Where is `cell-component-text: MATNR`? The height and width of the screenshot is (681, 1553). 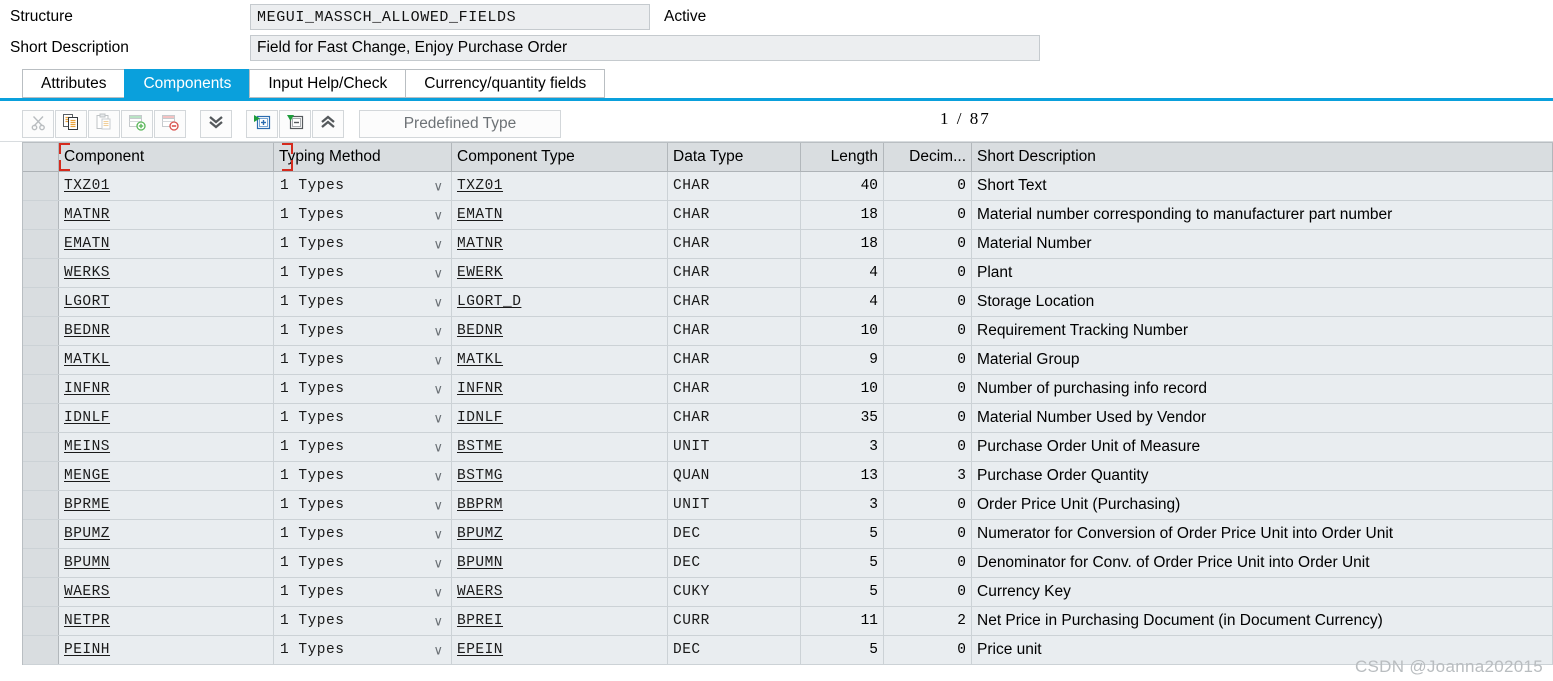
cell-component-text: MATNR is located at coordinates (87, 215).